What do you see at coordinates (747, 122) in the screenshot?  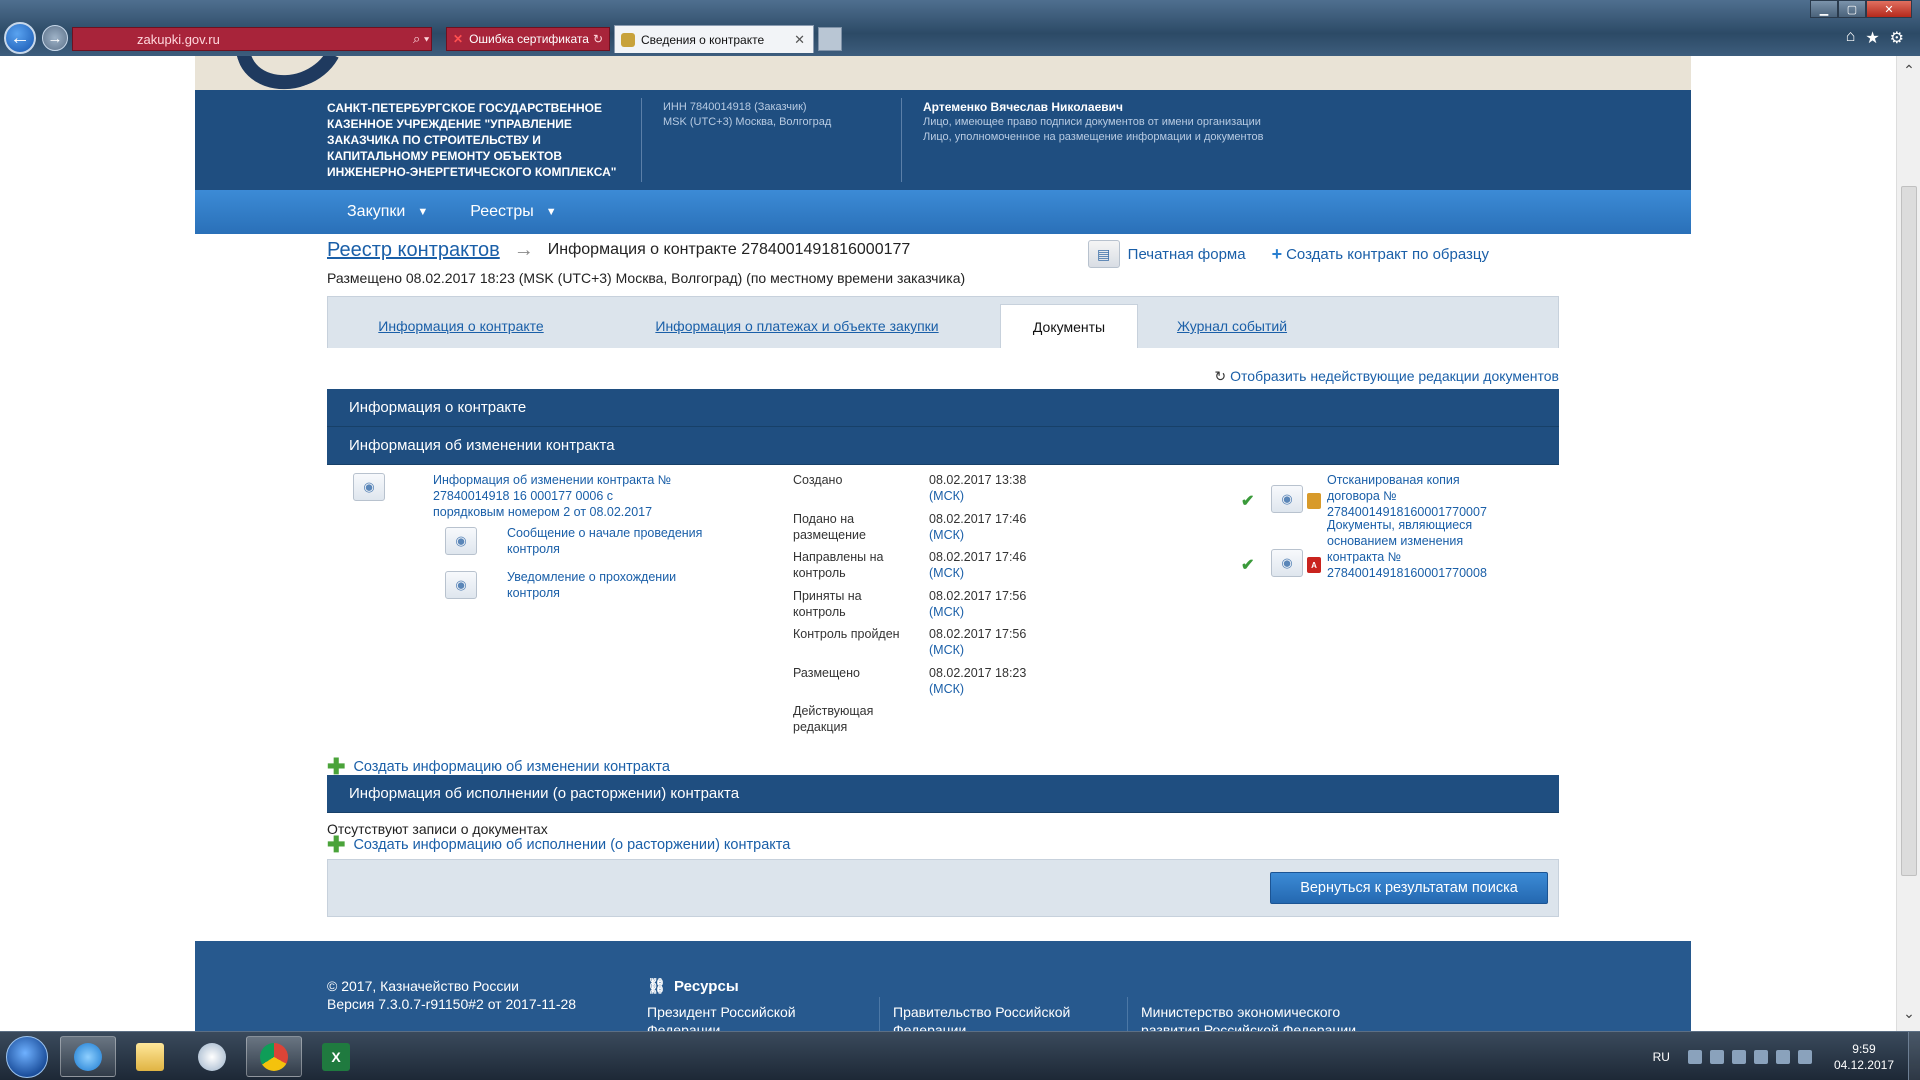 I see `organization-timezone: MSK (UTC+3) Москва, Волгоград` at bounding box center [747, 122].